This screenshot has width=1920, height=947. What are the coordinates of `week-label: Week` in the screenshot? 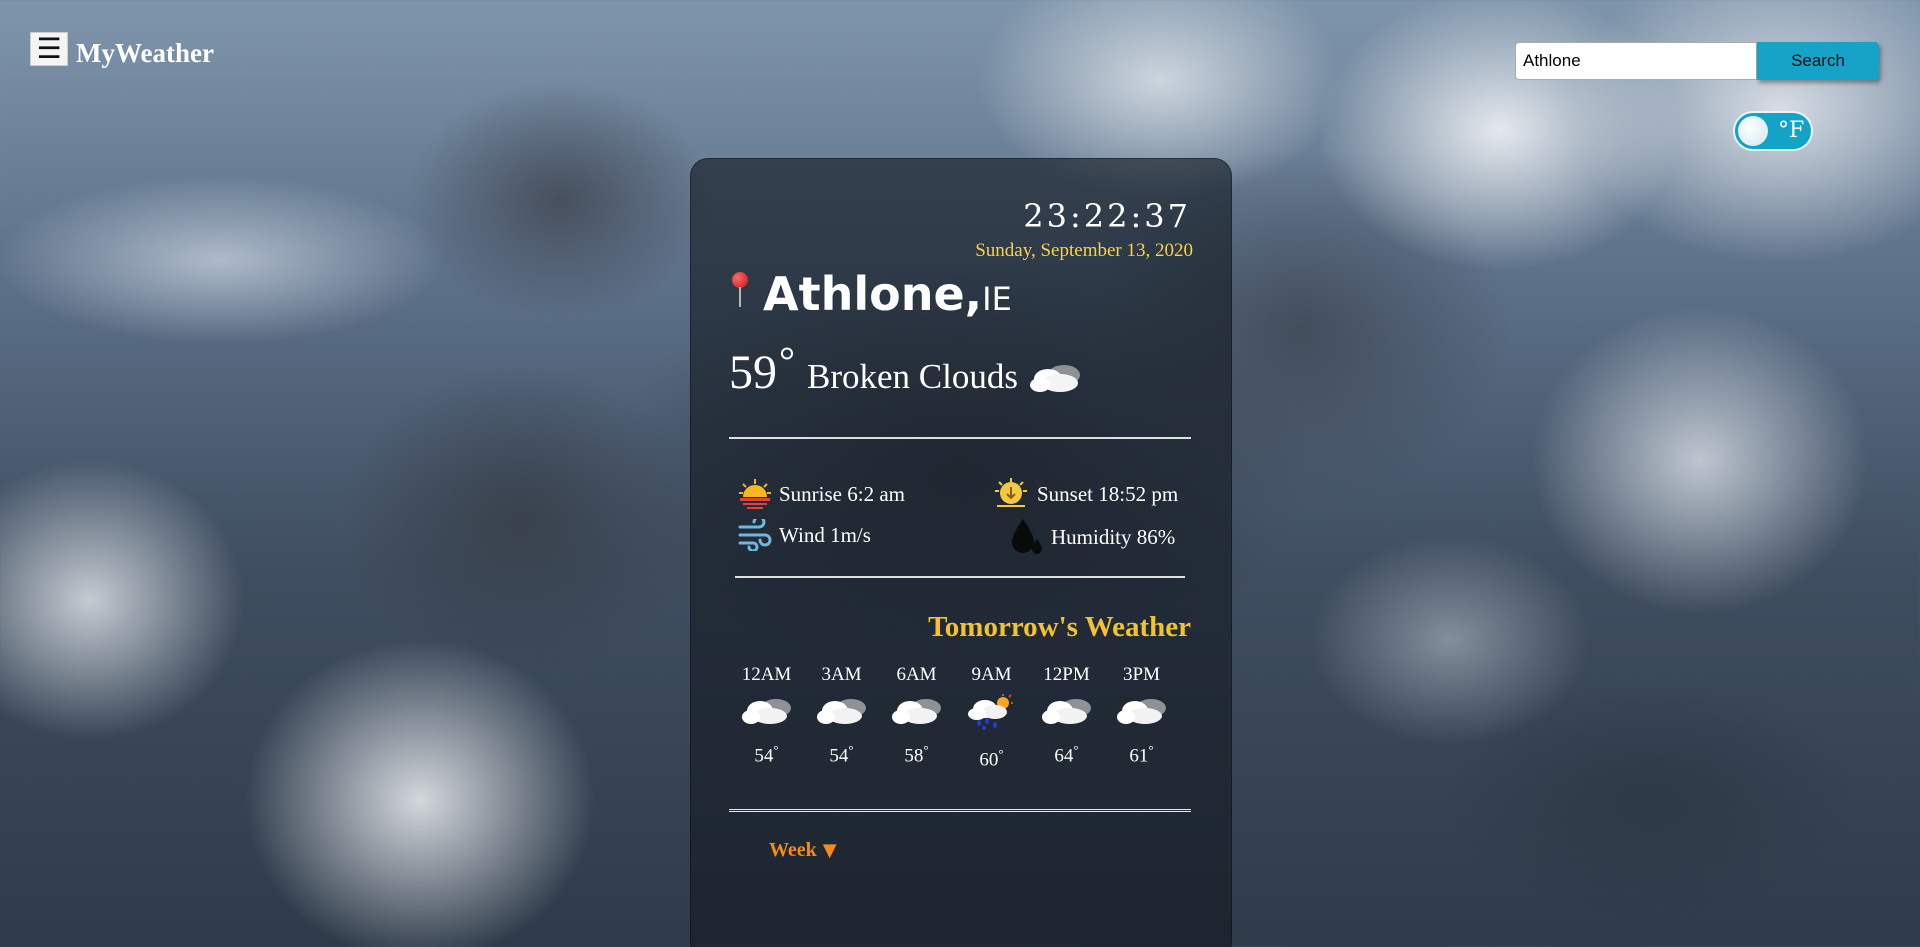 It's located at (793, 850).